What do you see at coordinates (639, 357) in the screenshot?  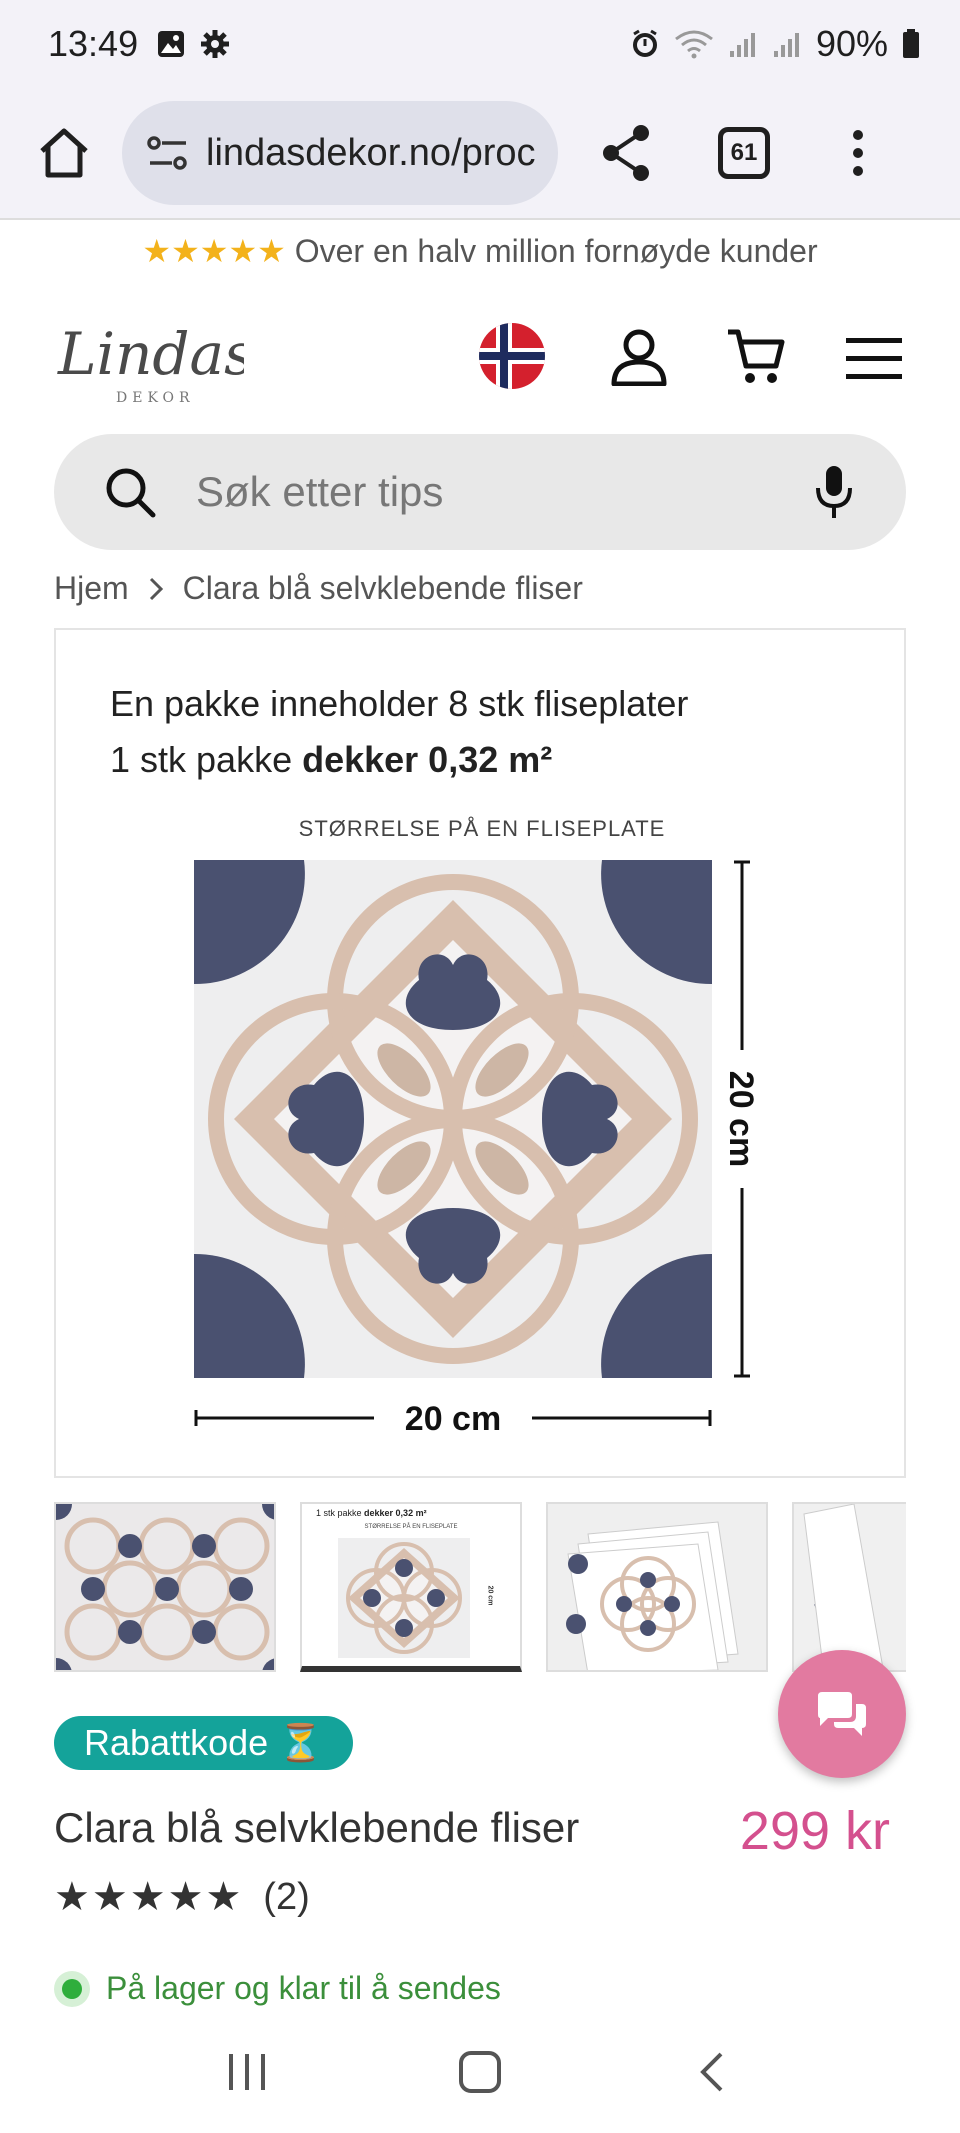 I see `account-icon` at bounding box center [639, 357].